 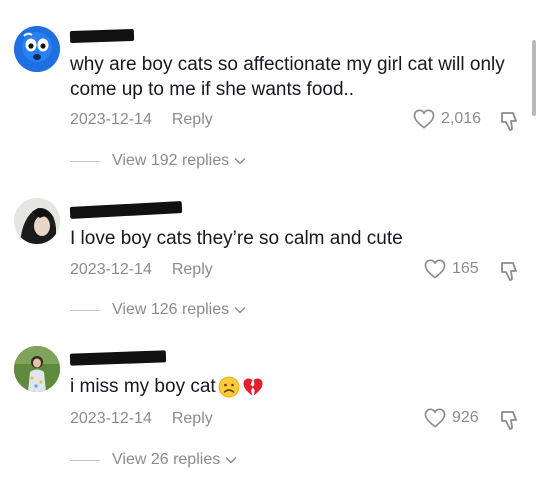 I want to click on comment-text: I love boy cats they’re so calm and cute, so click(x=236, y=238).